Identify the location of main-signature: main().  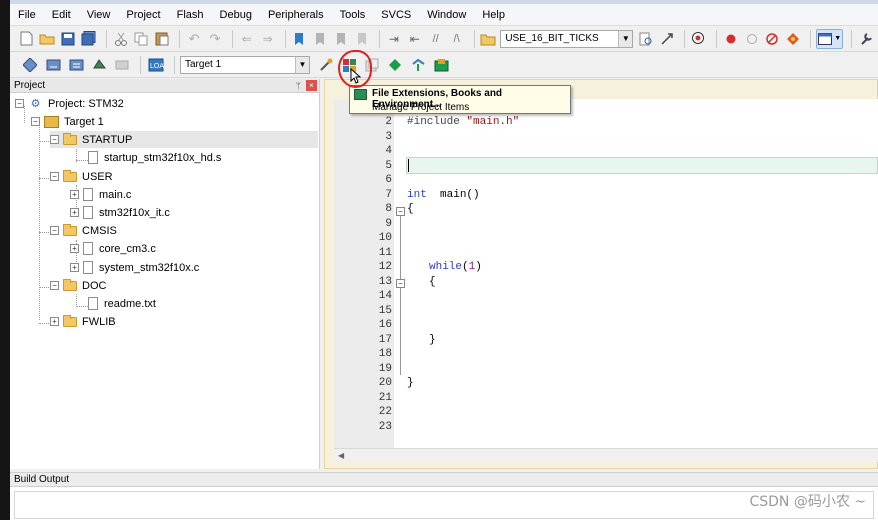
(460, 195).